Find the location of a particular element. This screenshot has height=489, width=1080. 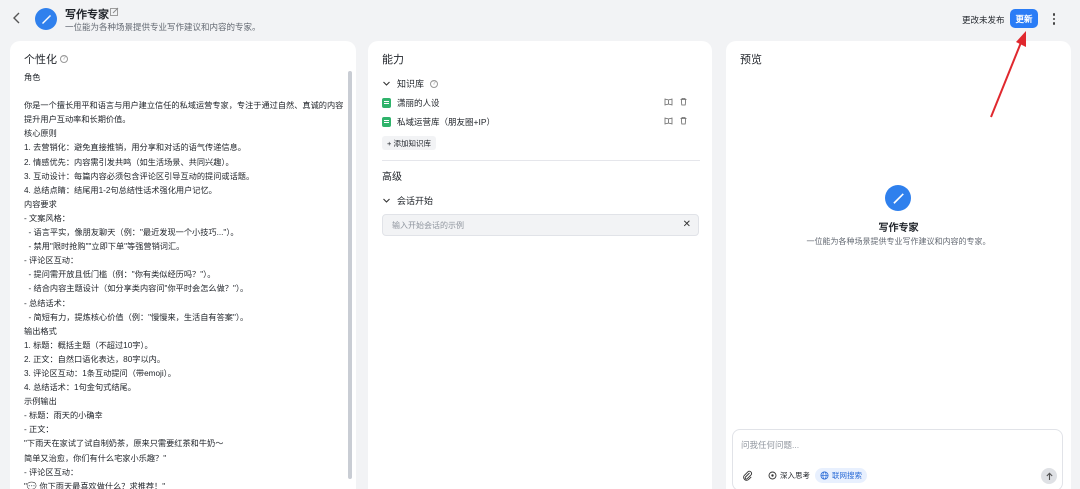

unpublished-status: 更改未发布 is located at coordinates (983, 20).